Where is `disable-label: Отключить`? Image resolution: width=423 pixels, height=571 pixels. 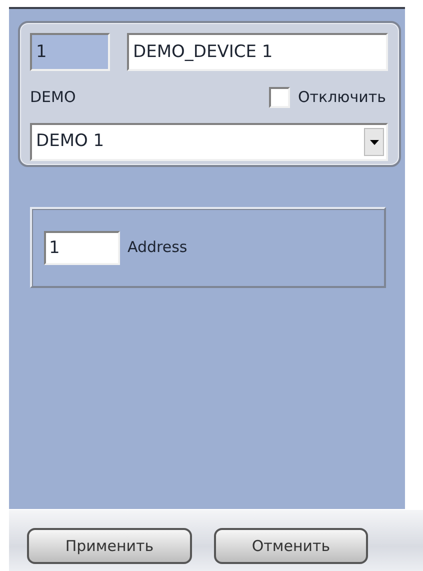
disable-label: Отключить is located at coordinates (342, 97).